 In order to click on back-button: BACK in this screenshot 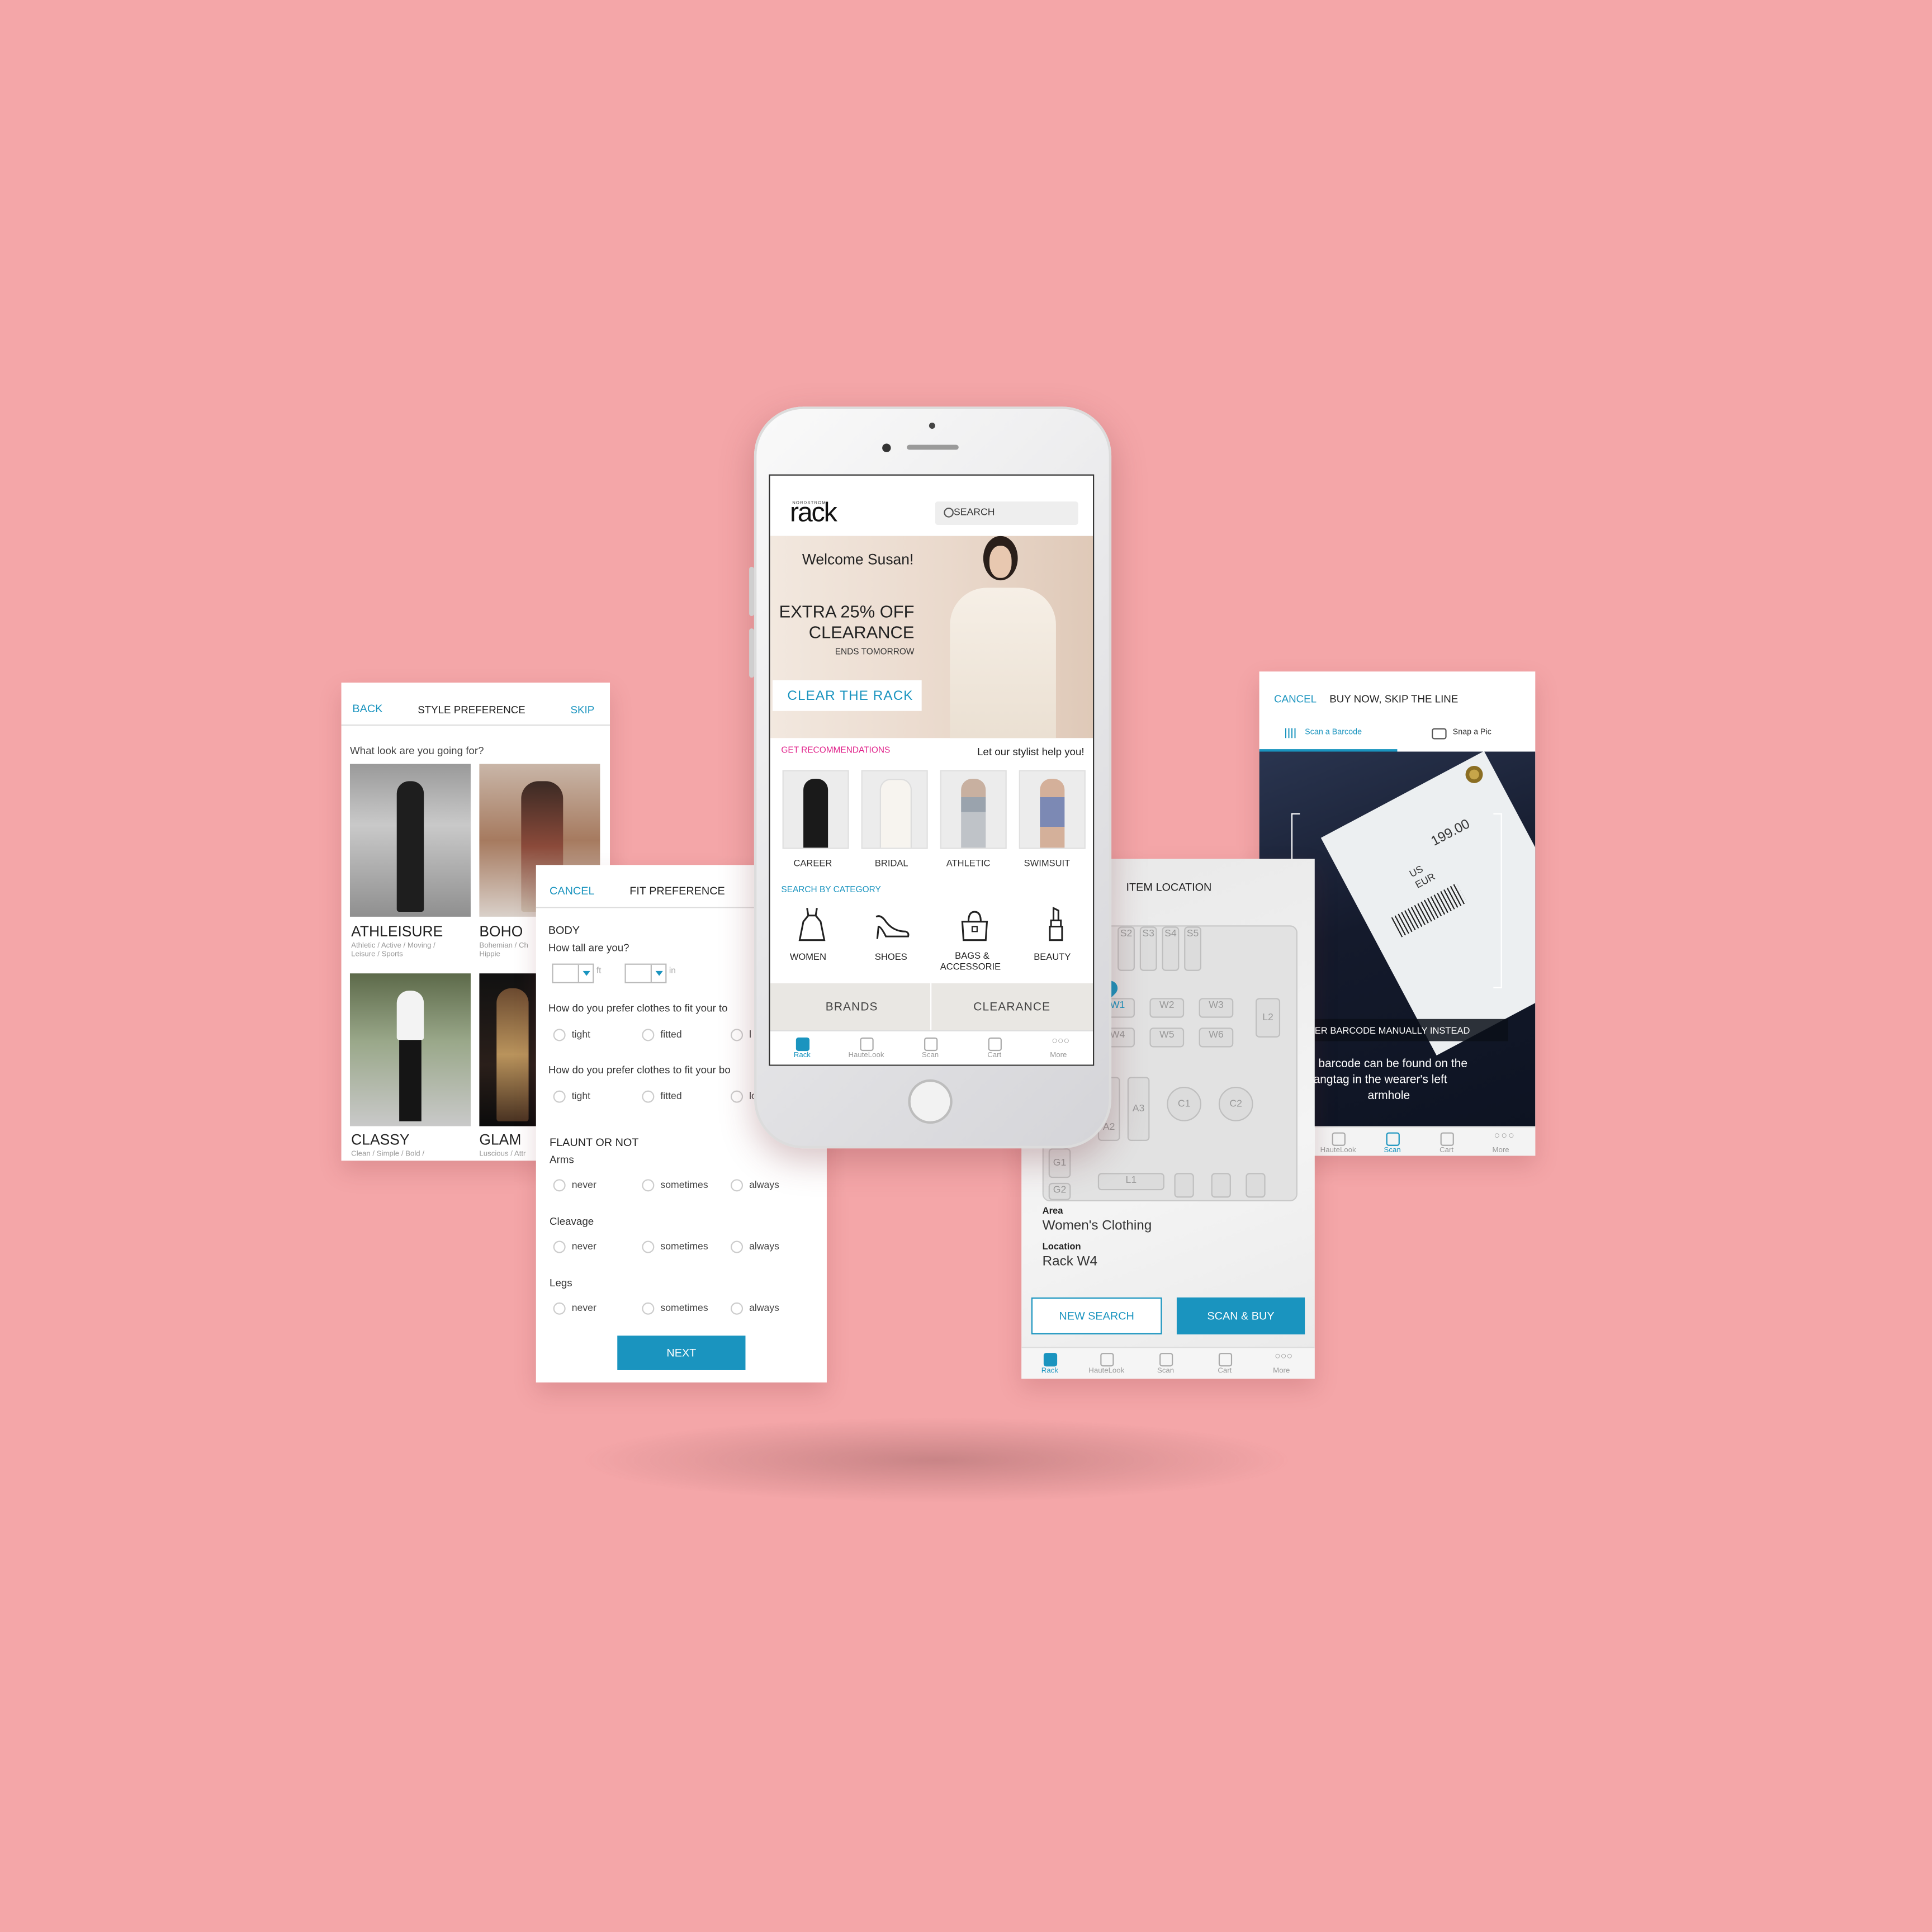, I will do `click(367, 708)`.